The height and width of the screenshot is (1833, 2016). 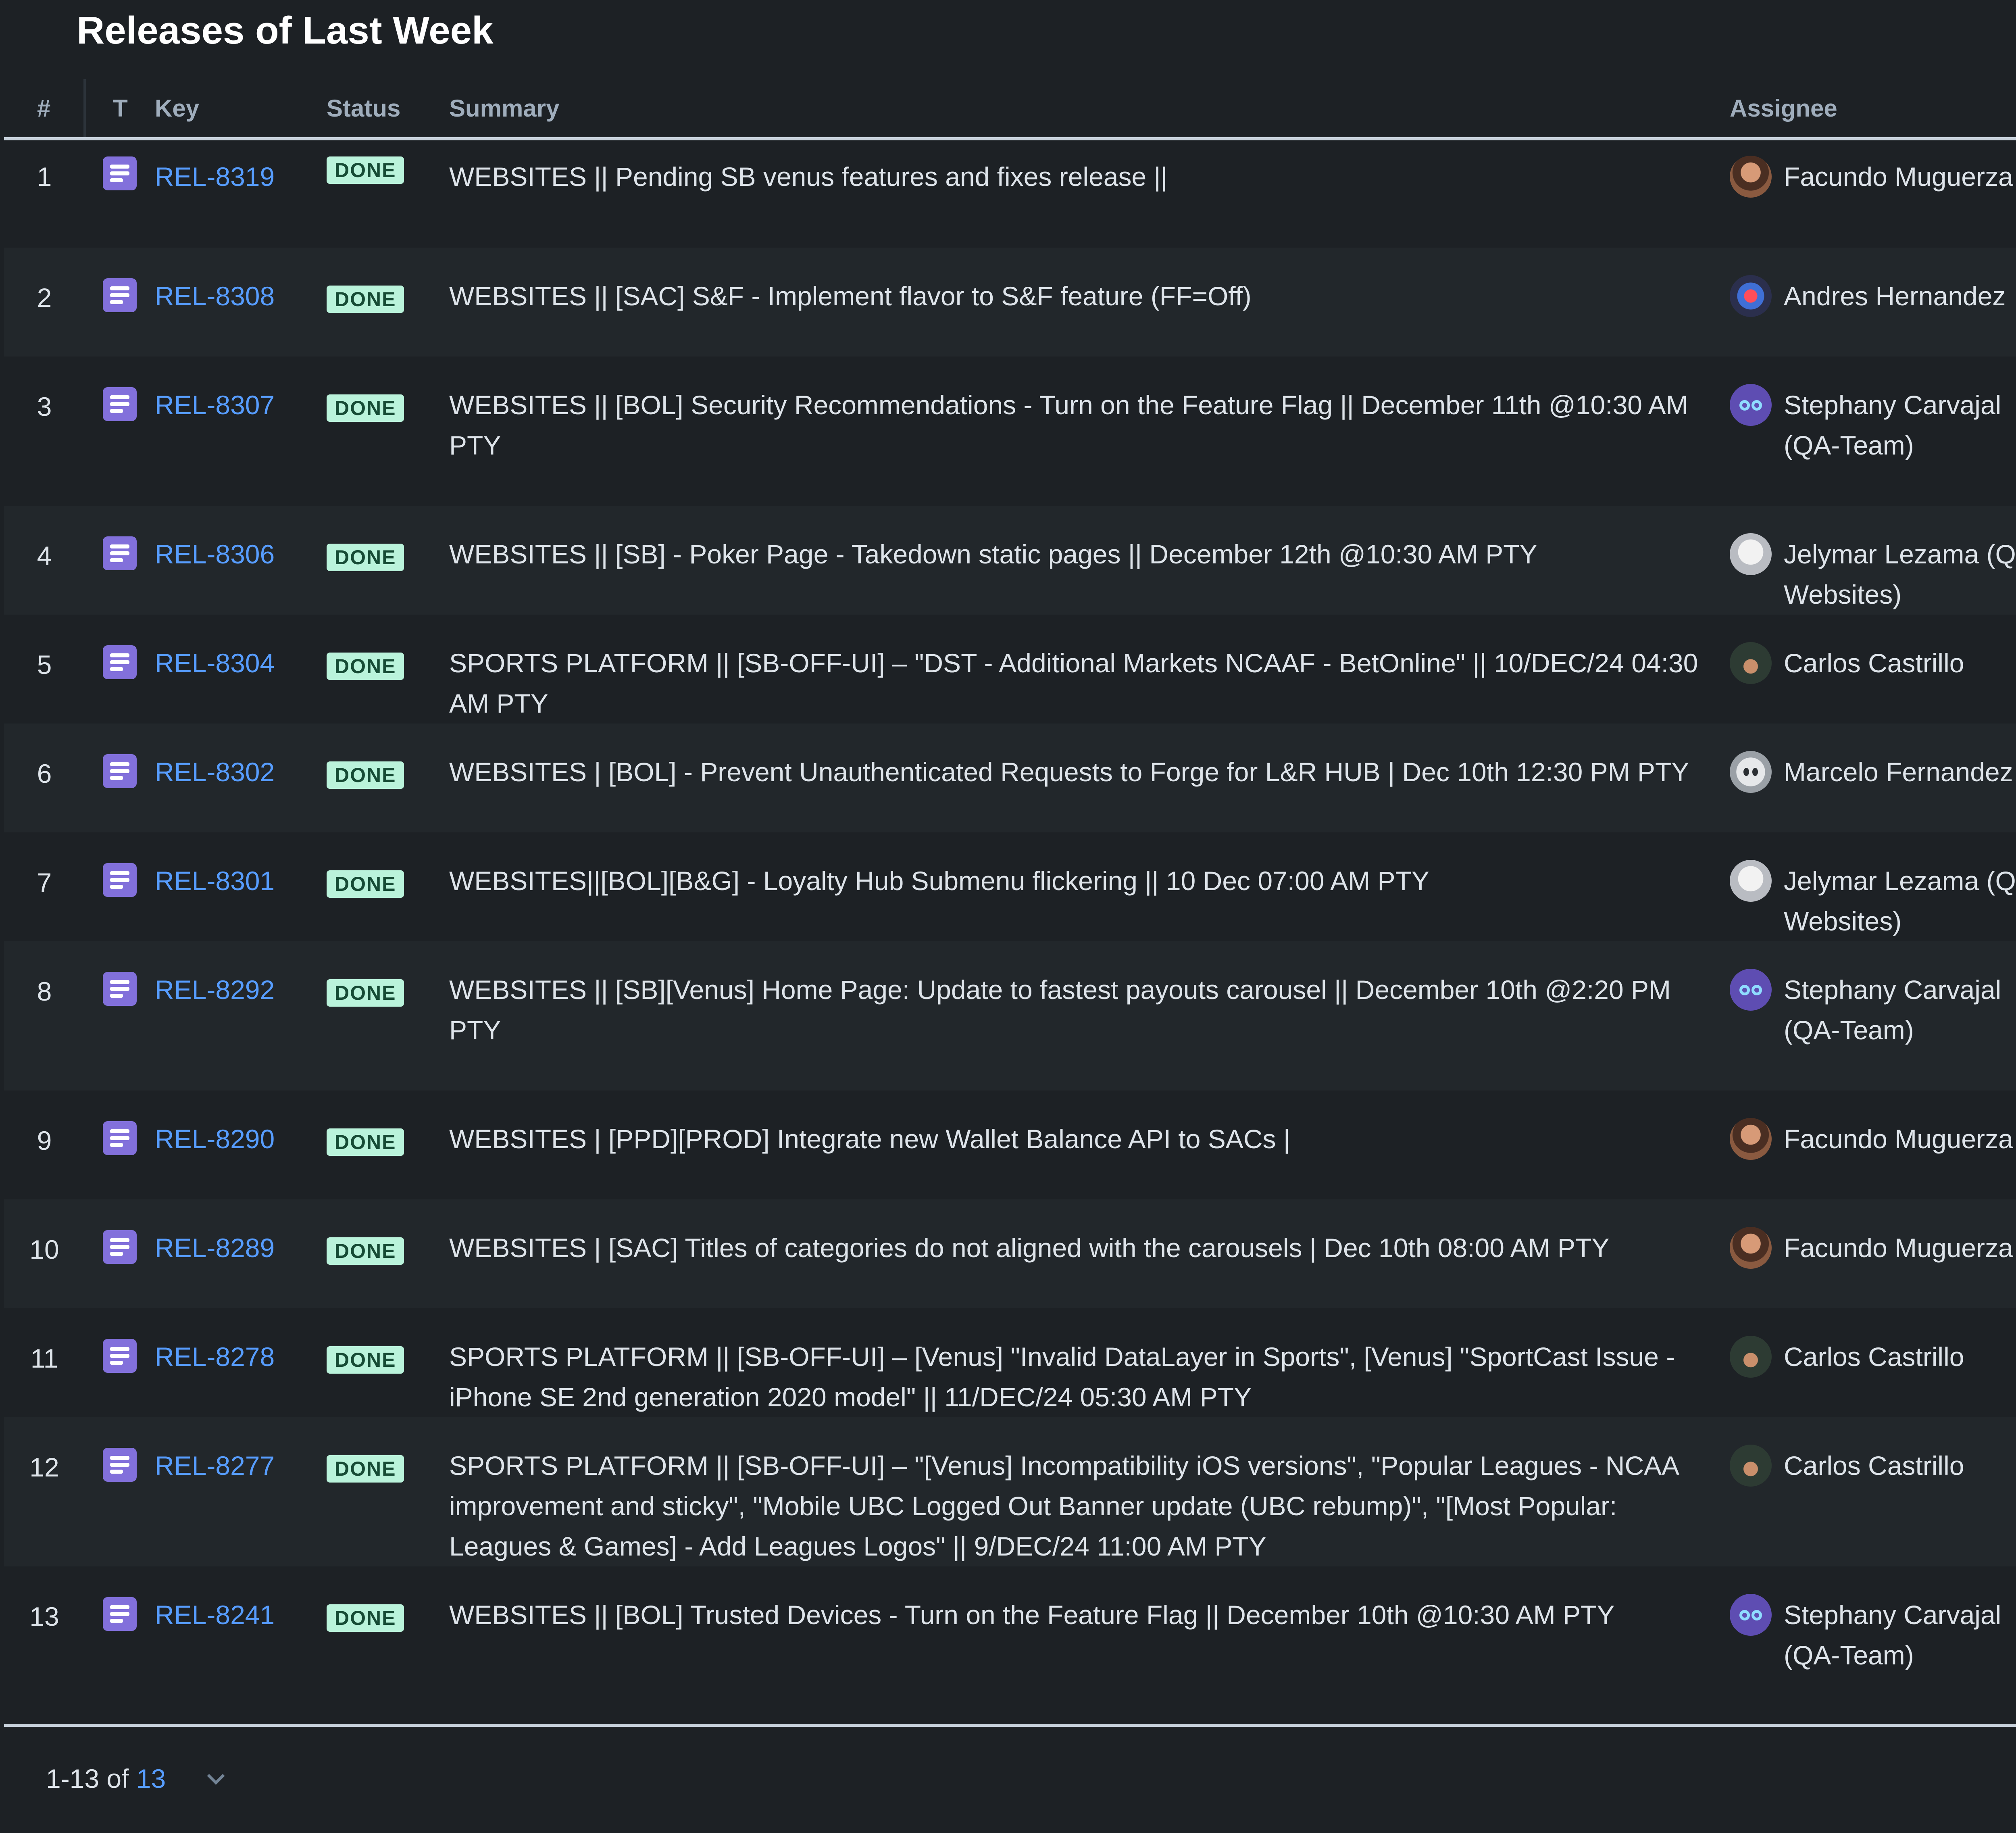 What do you see at coordinates (44, 1358) in the screenshot?
I see `row-number: 11` at bounding box center [44, 1358].